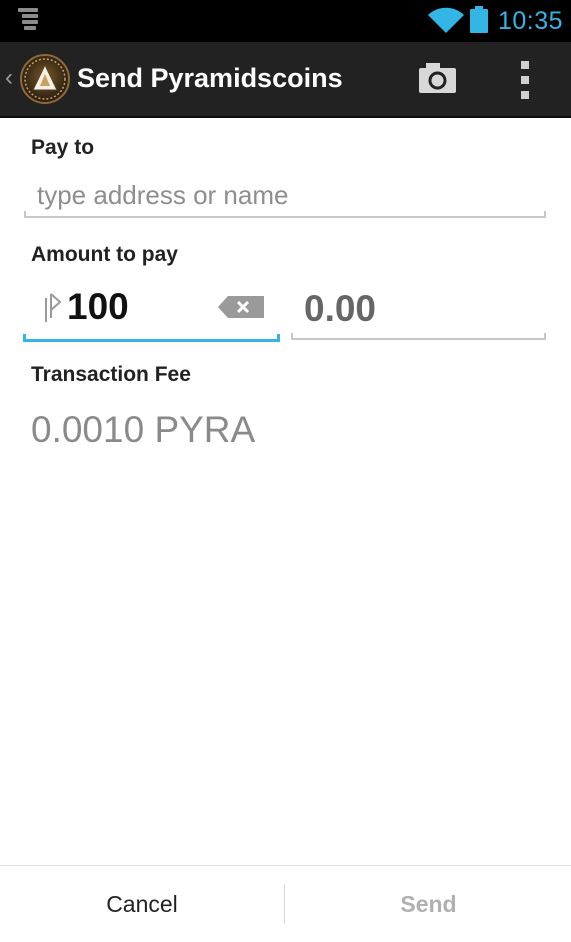 The width and height of the screenshot is (571, 942). What do you see at coordinates (143, 429) in the screenshot?
I see `fee-value: 0.0010 PYRA` at bounding box center [143, 429].